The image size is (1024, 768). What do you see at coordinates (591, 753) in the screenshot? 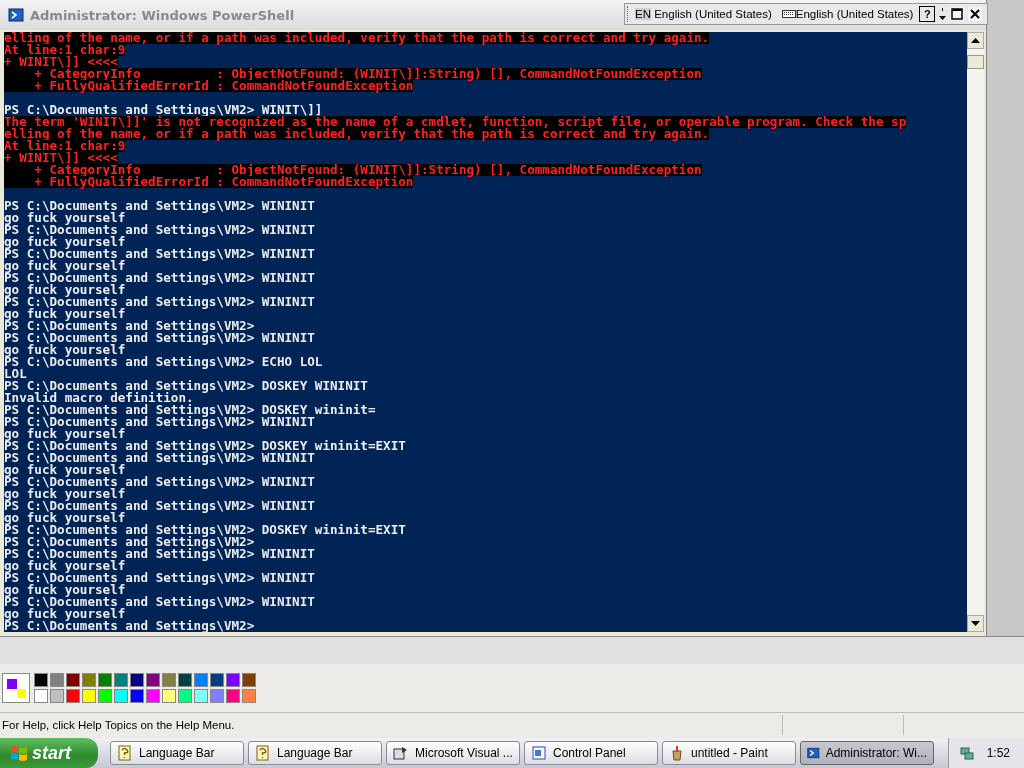
I see `taskbar-button: Control Panel` at bounding box center [591, 753].